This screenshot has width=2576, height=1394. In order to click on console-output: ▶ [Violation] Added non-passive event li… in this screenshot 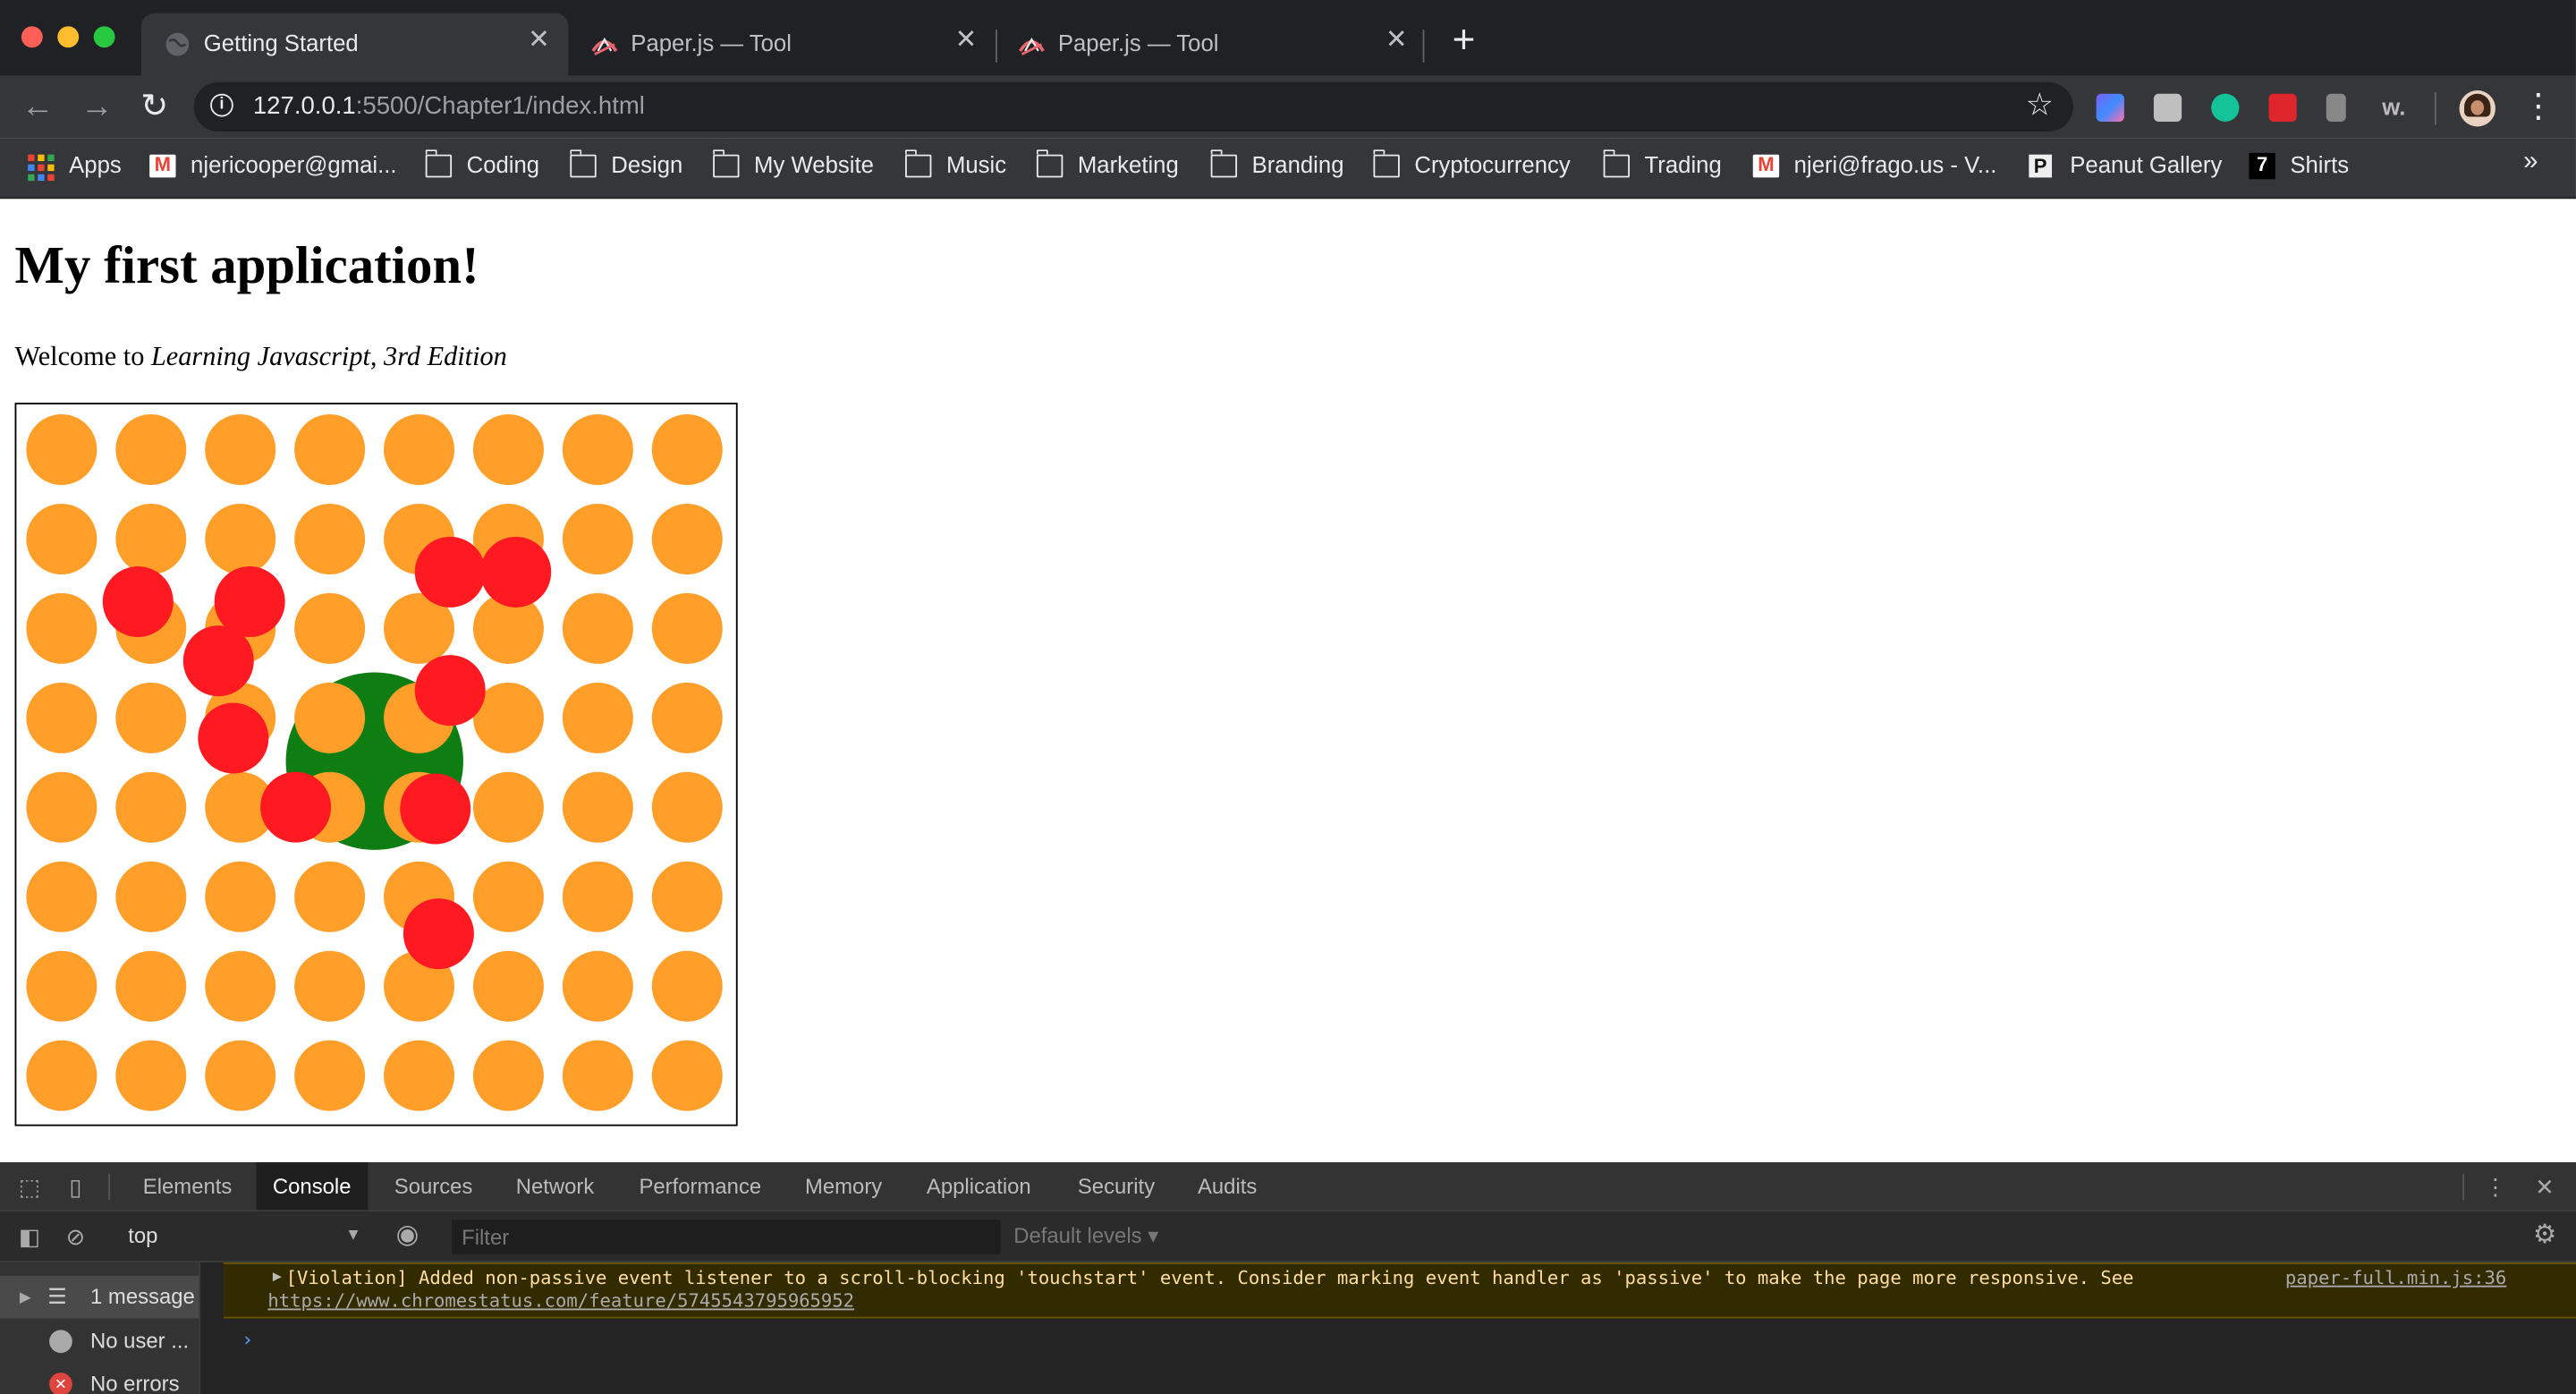, I will do `click(1399, 1328)`.